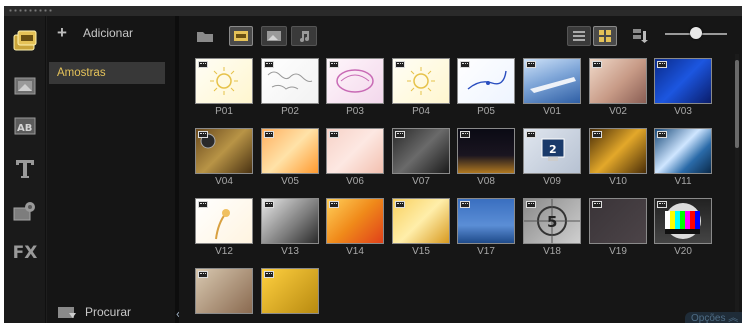 The width and height of the screenshot is (743, 323). Describe the element at coordinates (737, 104) in the screenshot. I see `scrollbar-thumb` at that location.